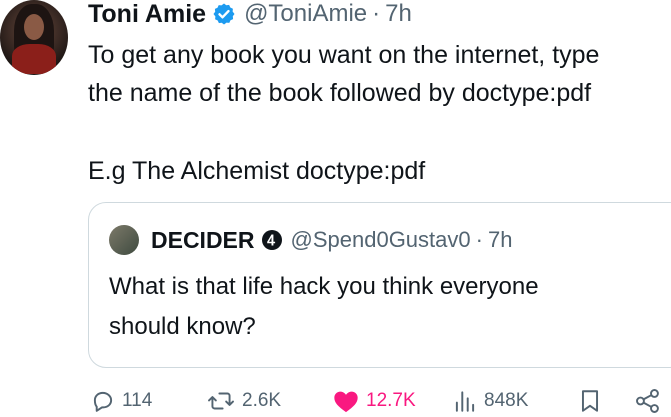 The width and height of the screenshot is (671, 417). I want to click on author-handle: @ToniAmie, so click(305, 14).